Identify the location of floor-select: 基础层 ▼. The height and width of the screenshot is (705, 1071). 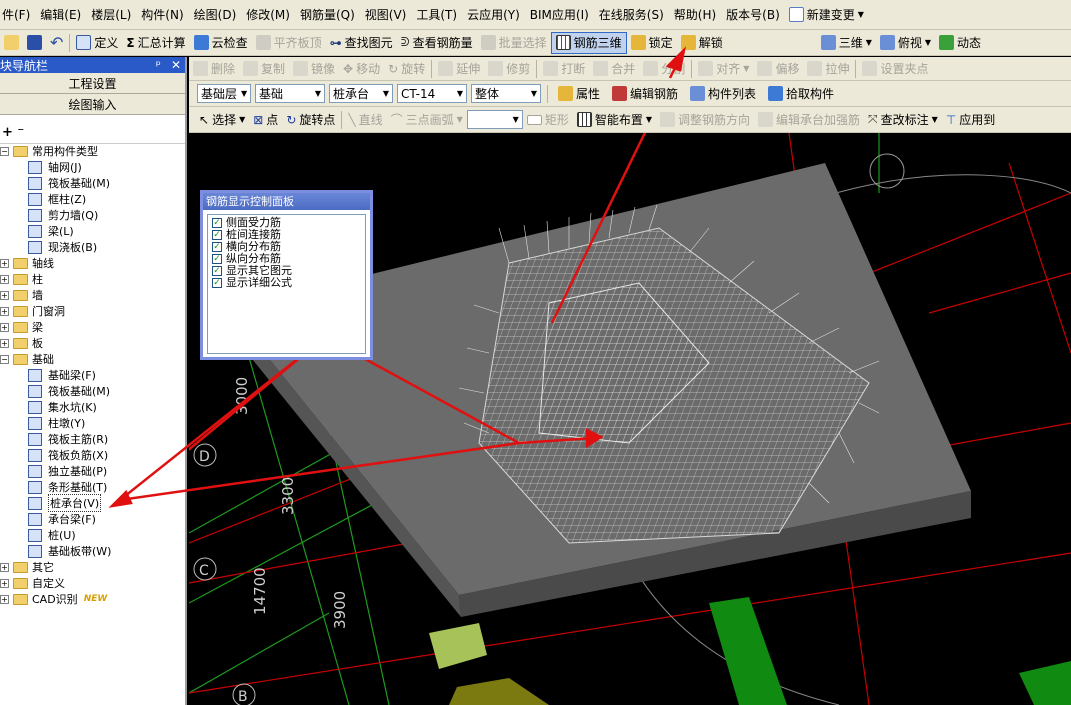
(224, 93).